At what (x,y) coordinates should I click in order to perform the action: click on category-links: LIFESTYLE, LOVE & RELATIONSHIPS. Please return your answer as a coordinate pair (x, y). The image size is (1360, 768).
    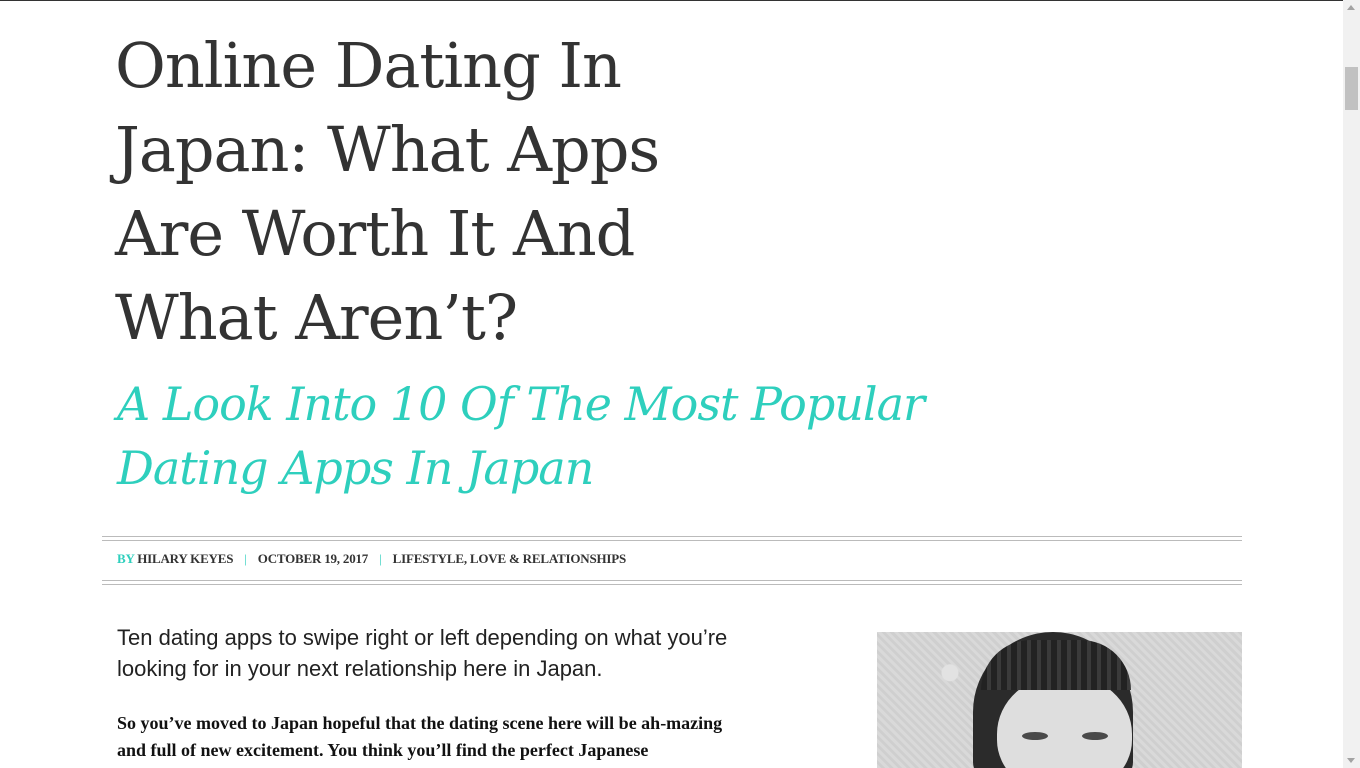
    Looking at the image, I should click on (510, 558).